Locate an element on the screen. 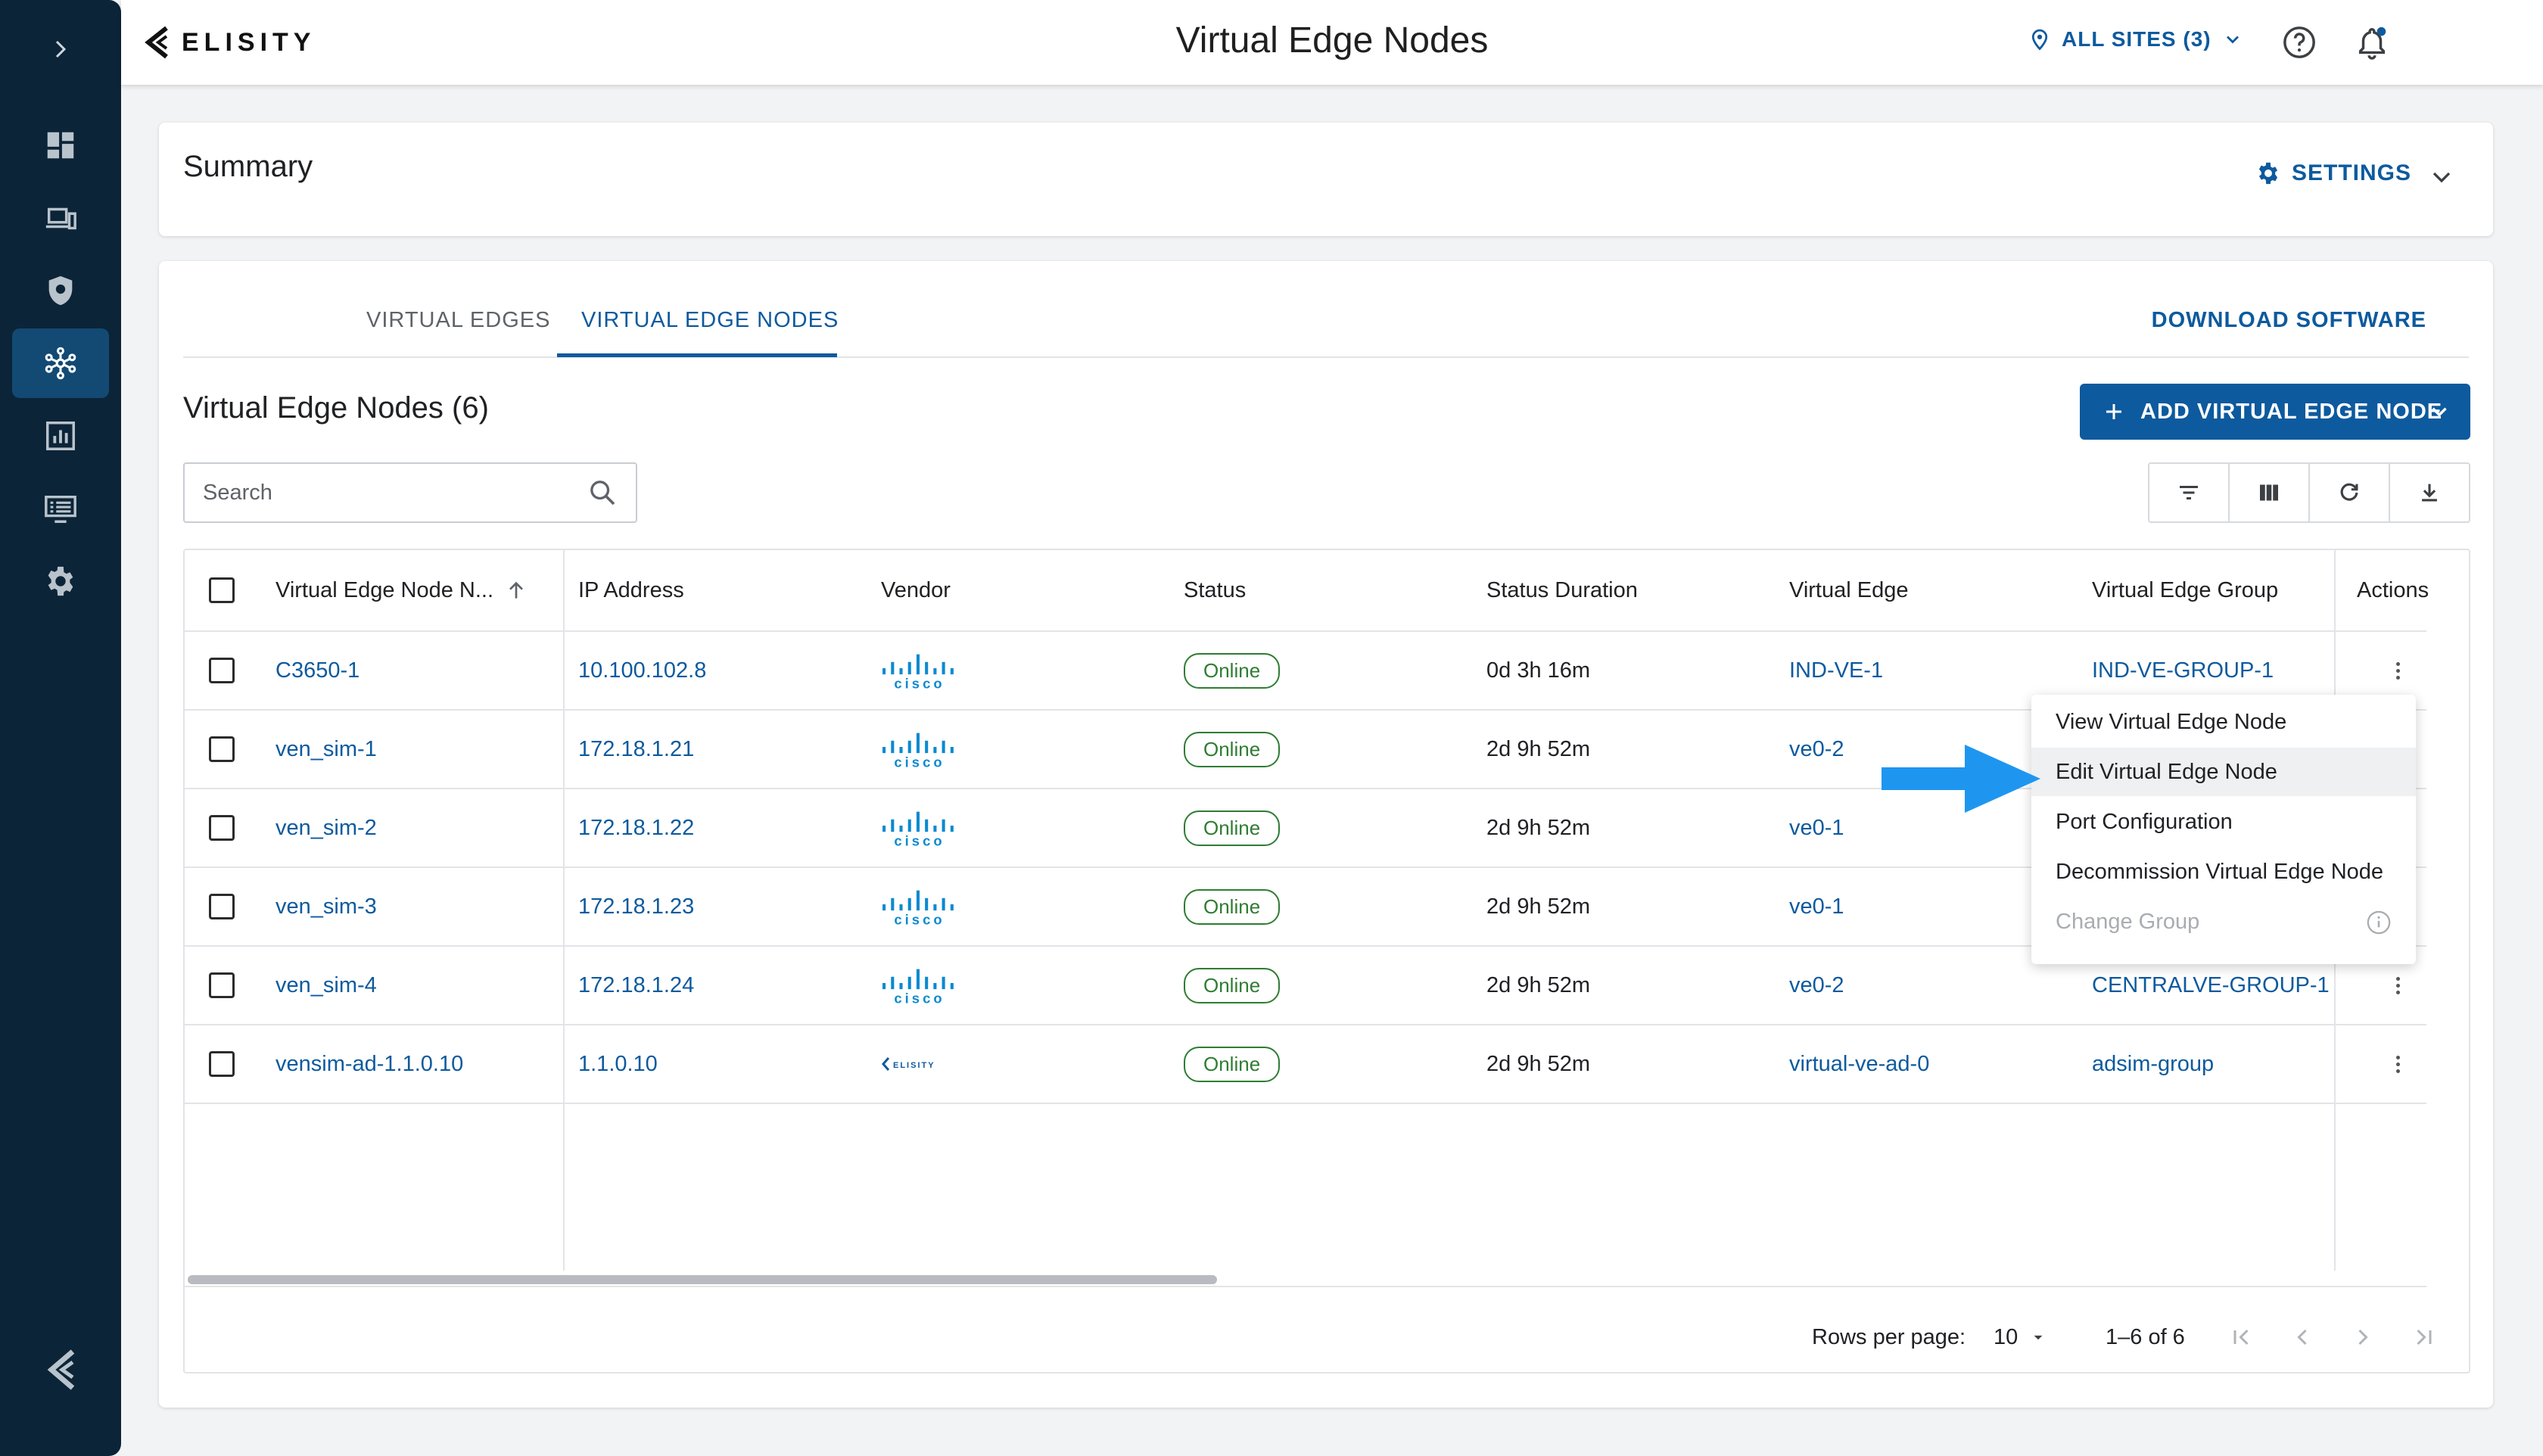 The height and width of the screenshot is (1456, 2543). menu-item-decommission-virtual-edge-node: Decommission Virtual Edge Node is located at coordinates (2223, 872).